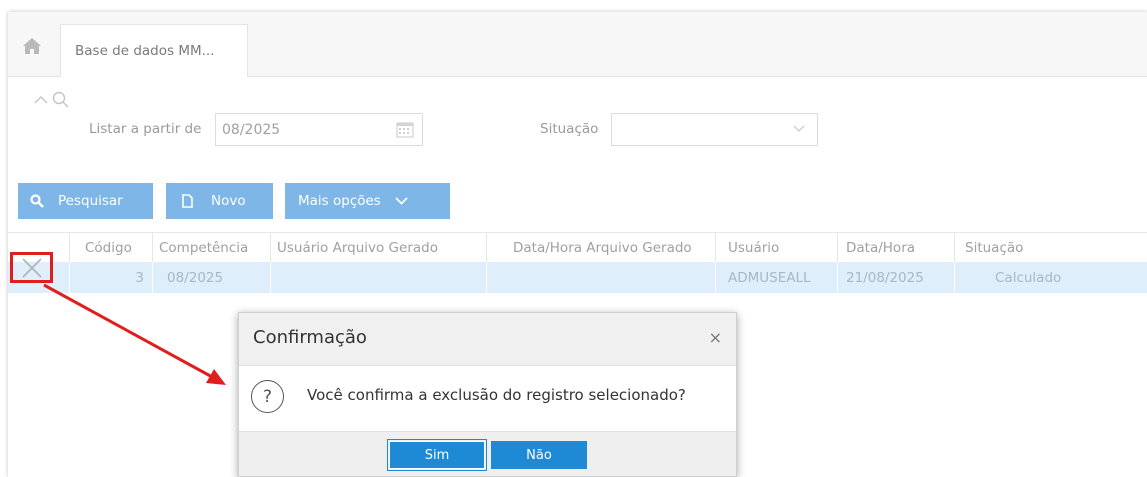 The image size is (1147, 477). I want to click on situacao-select, so click(714, 129).